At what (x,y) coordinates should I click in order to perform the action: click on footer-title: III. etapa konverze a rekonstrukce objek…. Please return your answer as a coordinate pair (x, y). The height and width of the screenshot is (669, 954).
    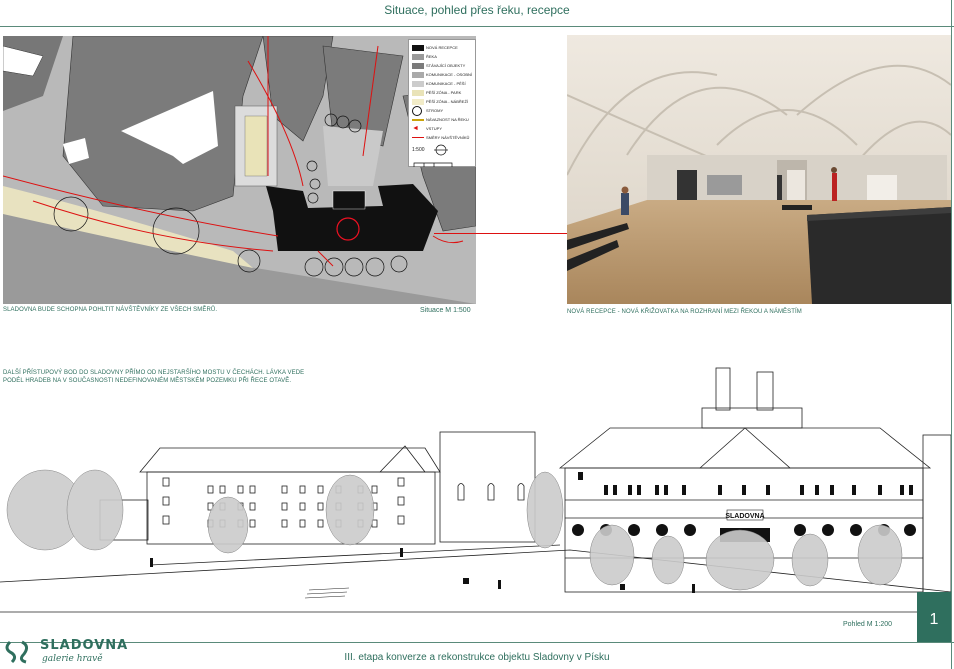
    Looking at the image, I should click on (477, 657).